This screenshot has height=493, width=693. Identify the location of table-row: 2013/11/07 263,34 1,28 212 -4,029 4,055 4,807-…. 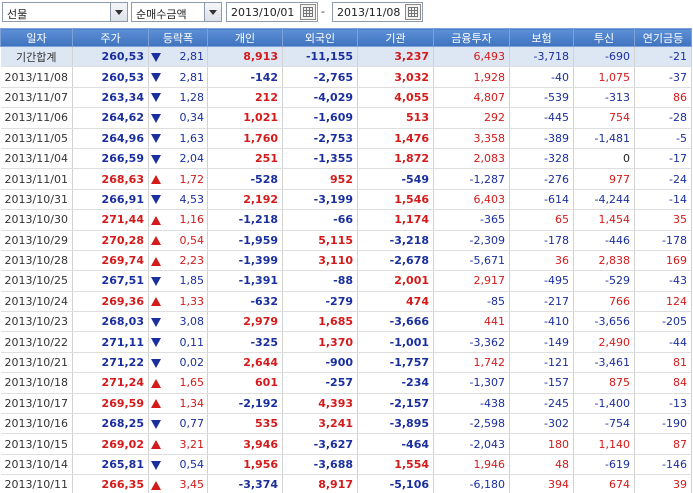
(346, 98).